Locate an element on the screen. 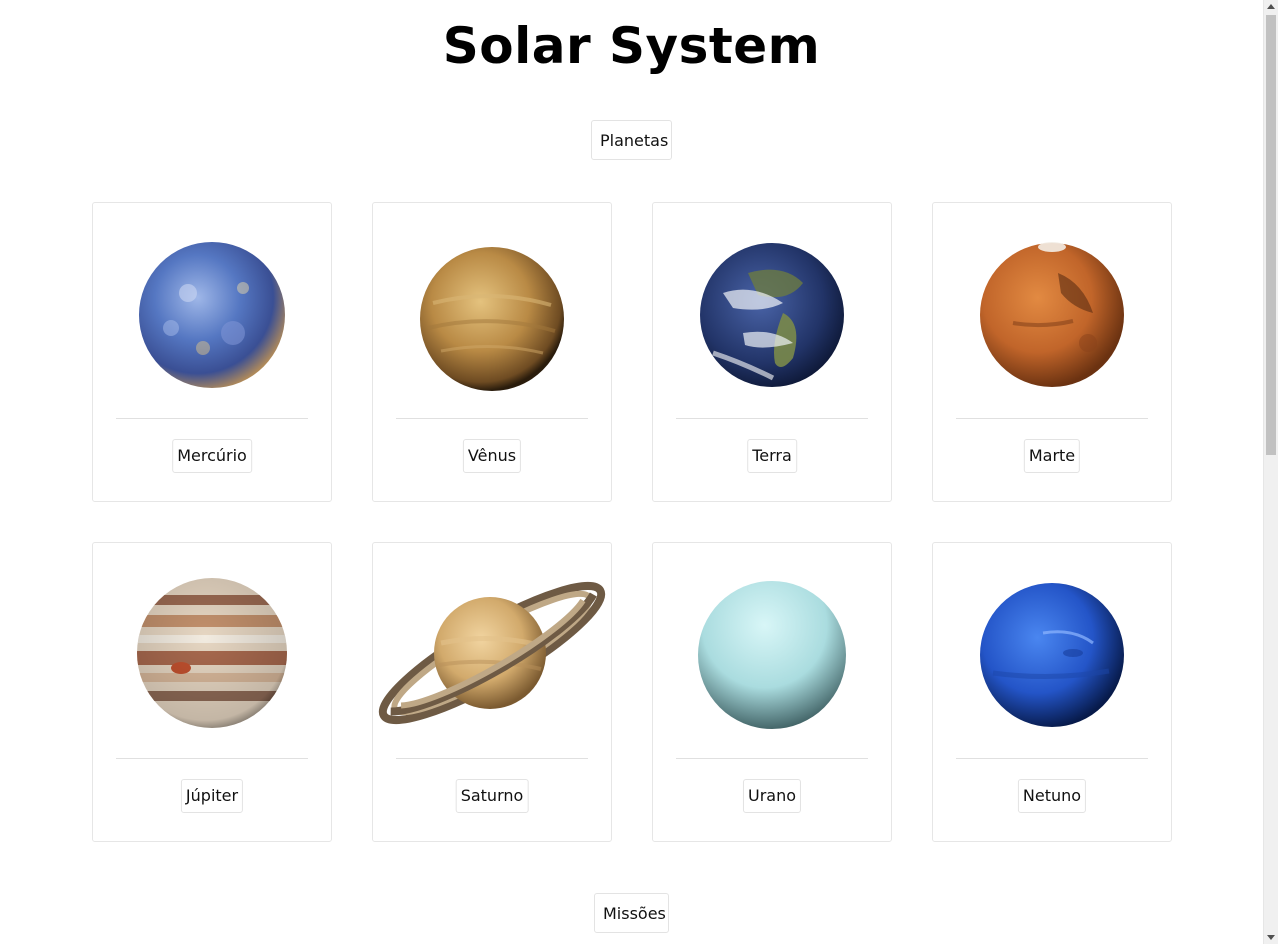 This screenshot has width=1278, height=944. planet-card-saturn: Saturno is located at coordinates (492, 692).